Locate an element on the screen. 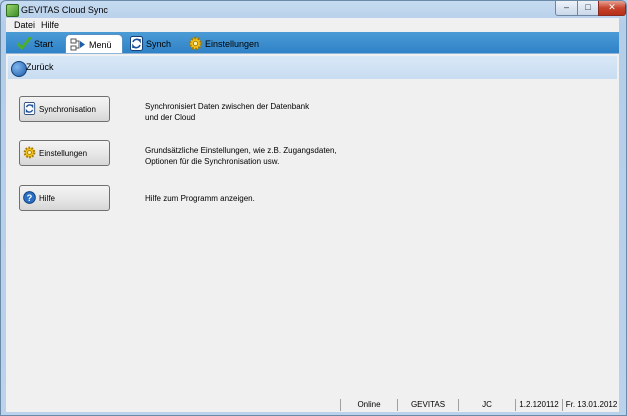 The height and width of the screenshot is (416, 627). tab-bar: Start Menü Synch Einstellungen is located at coordinates (312, 43).